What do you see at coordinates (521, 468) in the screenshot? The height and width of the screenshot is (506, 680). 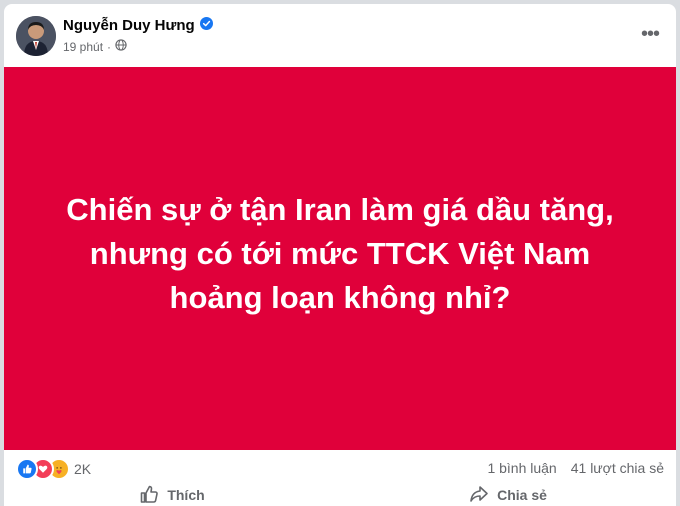 I see `comments-count: 1 bình luận` at bounding box center [521, 468].